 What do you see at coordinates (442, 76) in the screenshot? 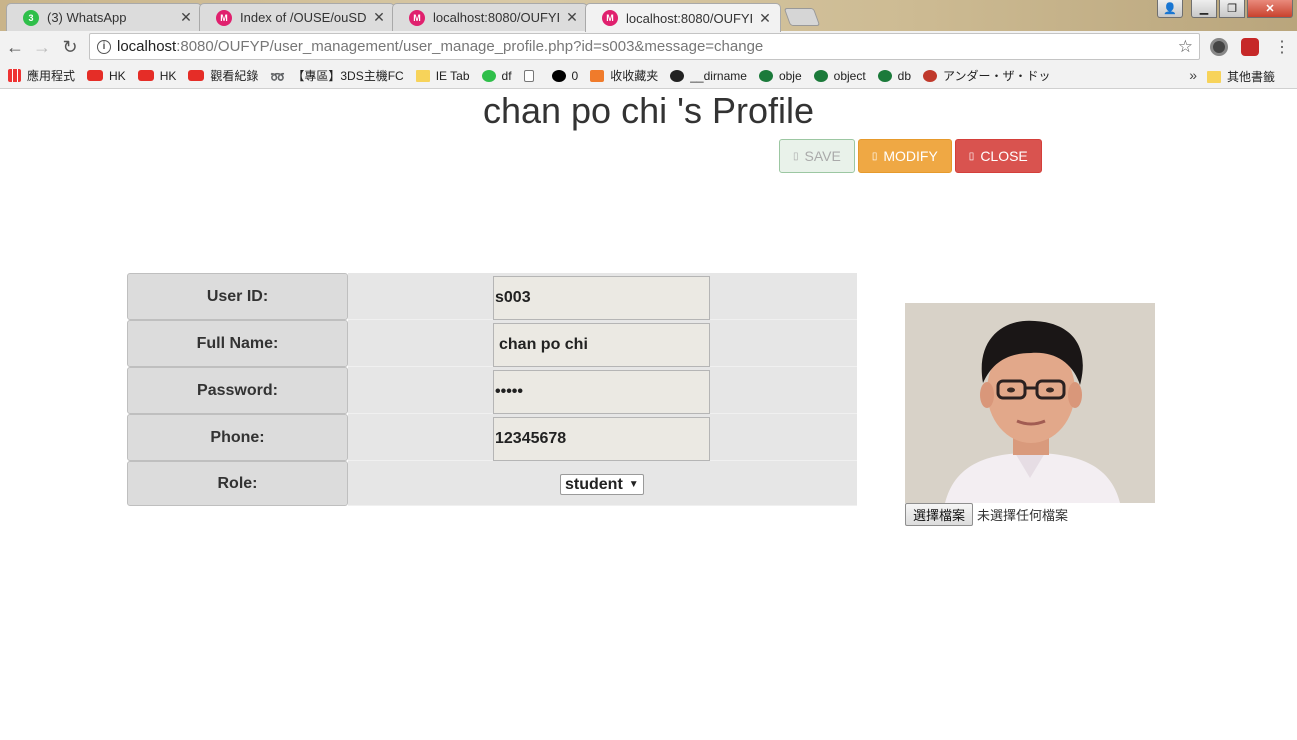
I see `bookmark-item: IE Tab` at bounding box center [442, 76].